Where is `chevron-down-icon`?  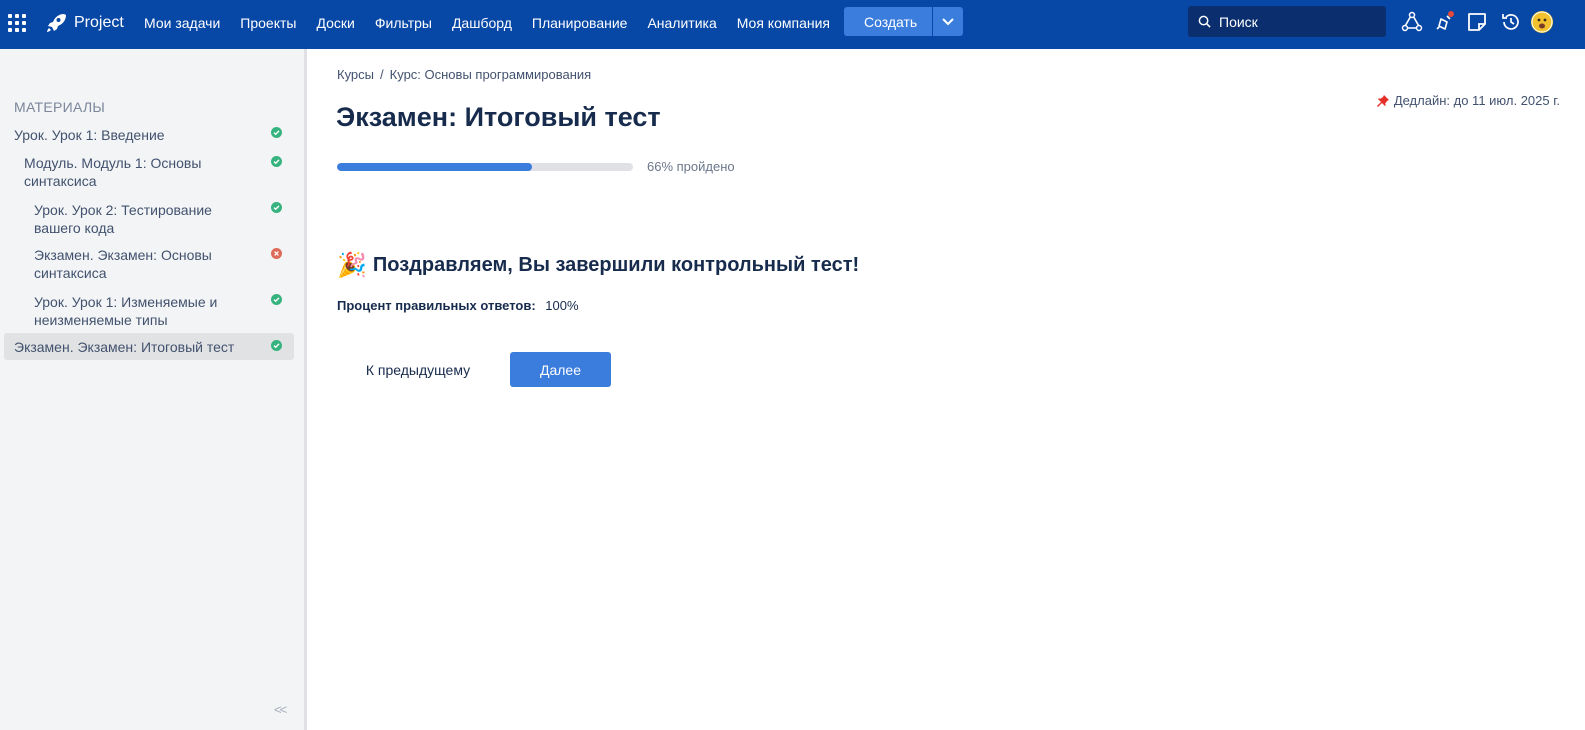
chevron-down-icon is located at coordinates (948, 21).